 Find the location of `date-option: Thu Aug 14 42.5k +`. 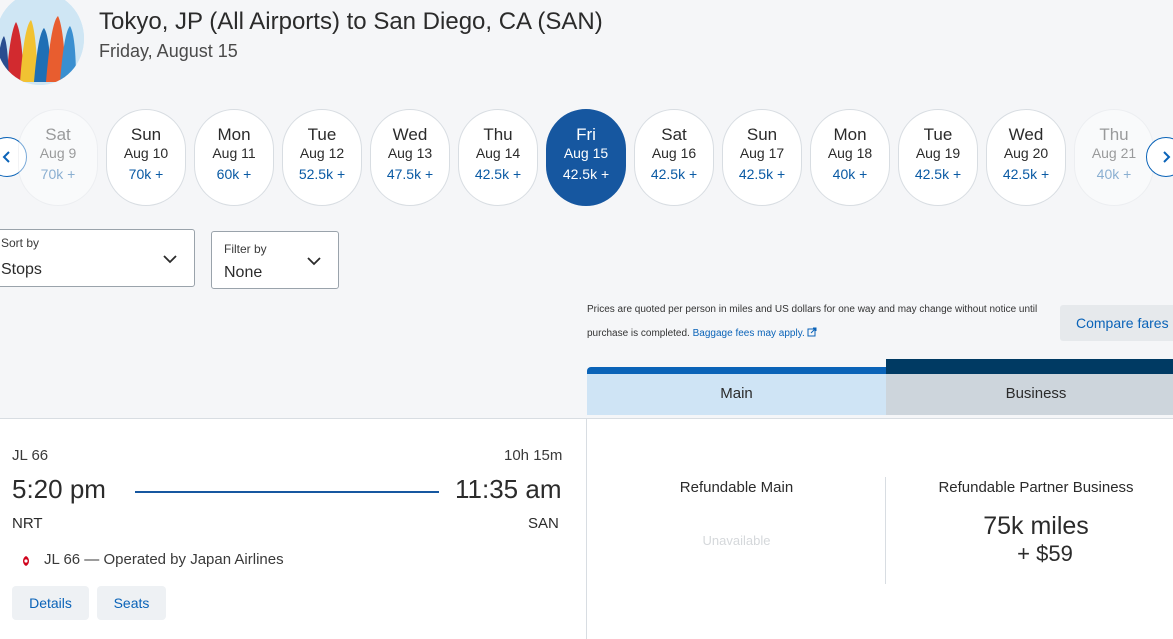

date-option: Thu Aug 14 42.5k + is located at coordinates (498, 157).